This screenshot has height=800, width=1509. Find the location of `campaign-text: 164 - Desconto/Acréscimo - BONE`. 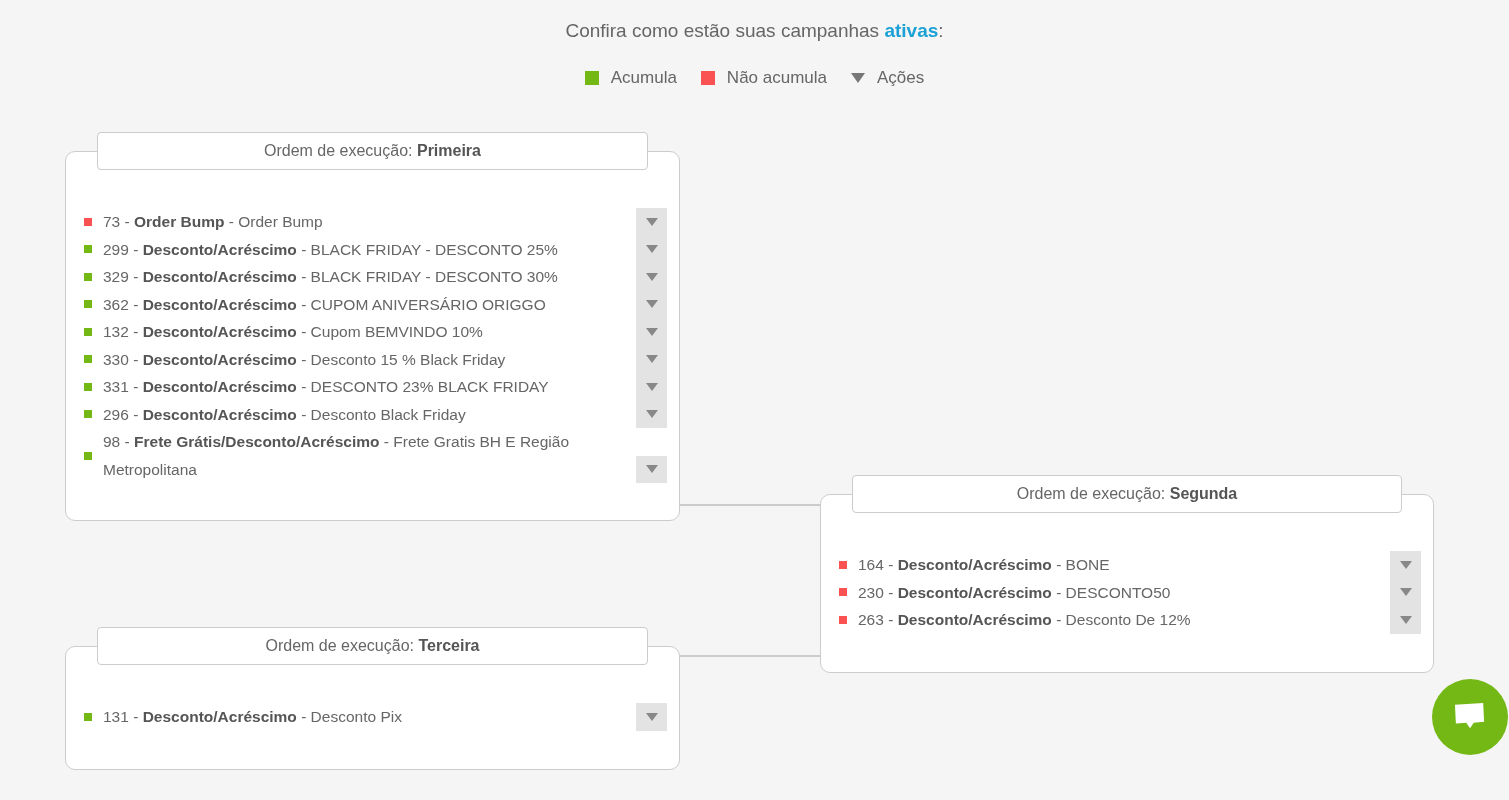

campaign-text: 164 - Desconto/Acréscimo - BONE is located at coordinates (984, 565).